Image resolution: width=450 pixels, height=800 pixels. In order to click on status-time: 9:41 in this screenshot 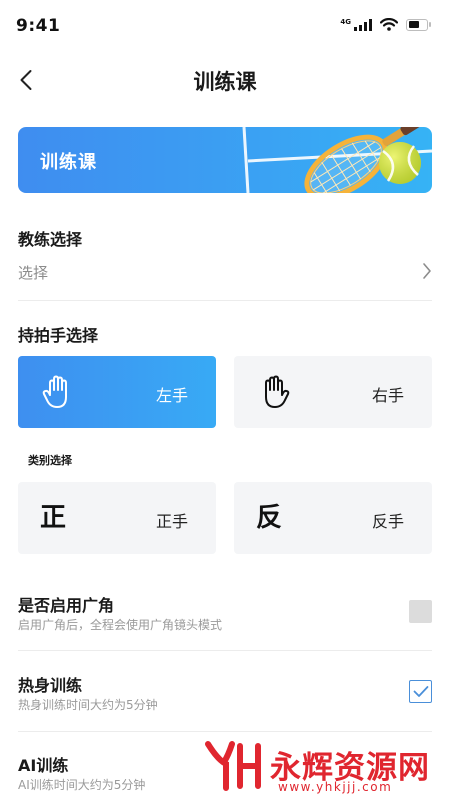, I will do `click(38, 26)`.